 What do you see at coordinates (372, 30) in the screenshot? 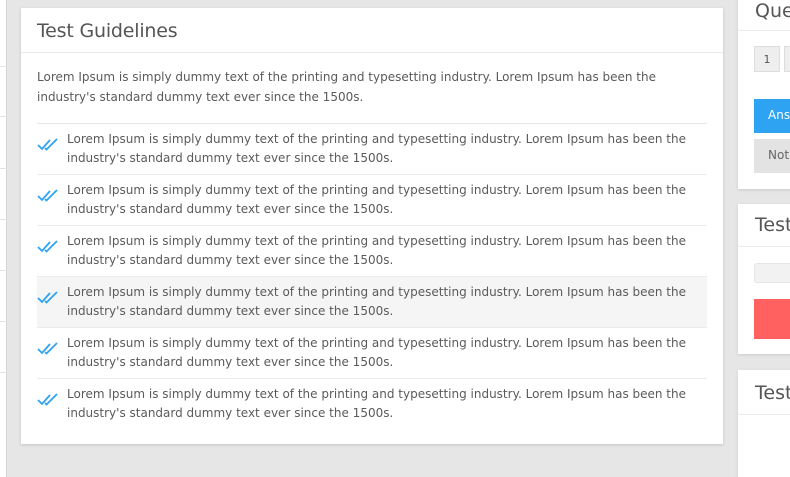
I see `card-header: Test Guidelines` at bounding box center [372, 30].